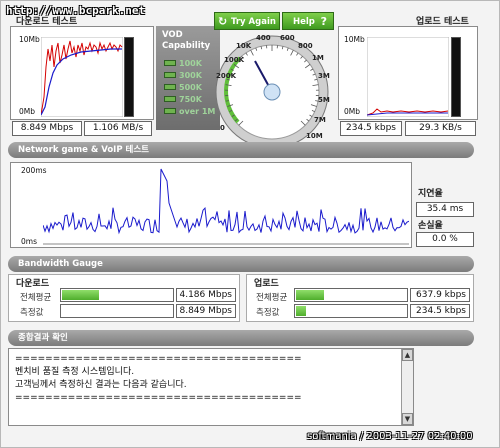 This screenshot has width=500, height=448. What do you see at coordinates (75, 372) in the screenshot?
I see `result-line: 벤치비 품질 측정 시스템입니다.` at bounding box center [75, 372].